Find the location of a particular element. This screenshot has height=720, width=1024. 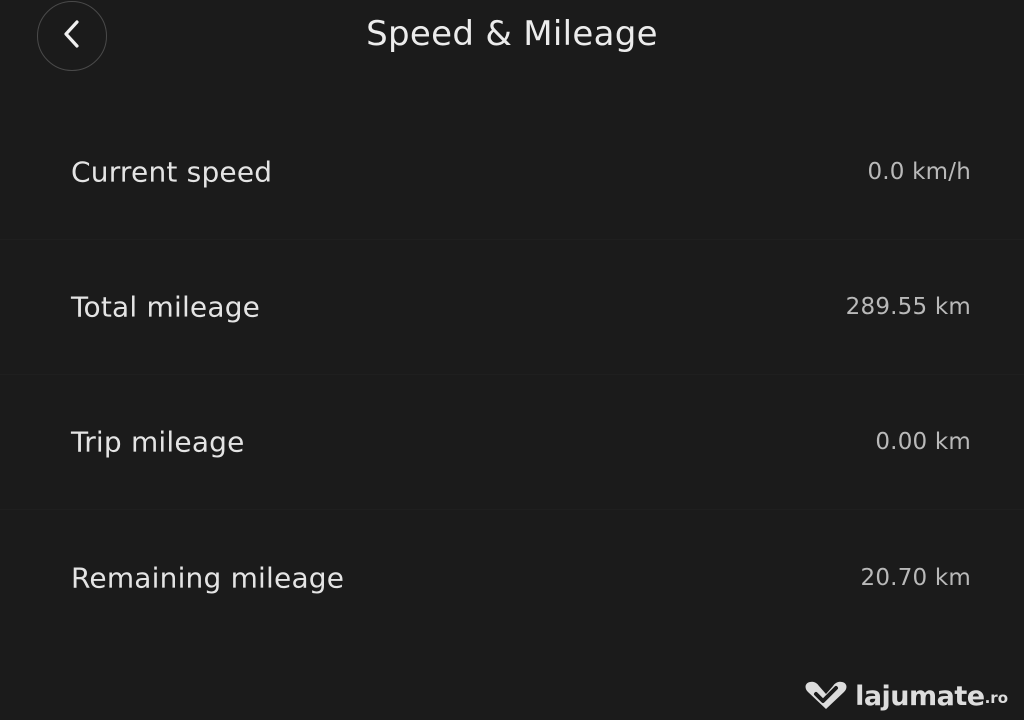

row-value: 289.55 km is located at coordinates (908, 307).